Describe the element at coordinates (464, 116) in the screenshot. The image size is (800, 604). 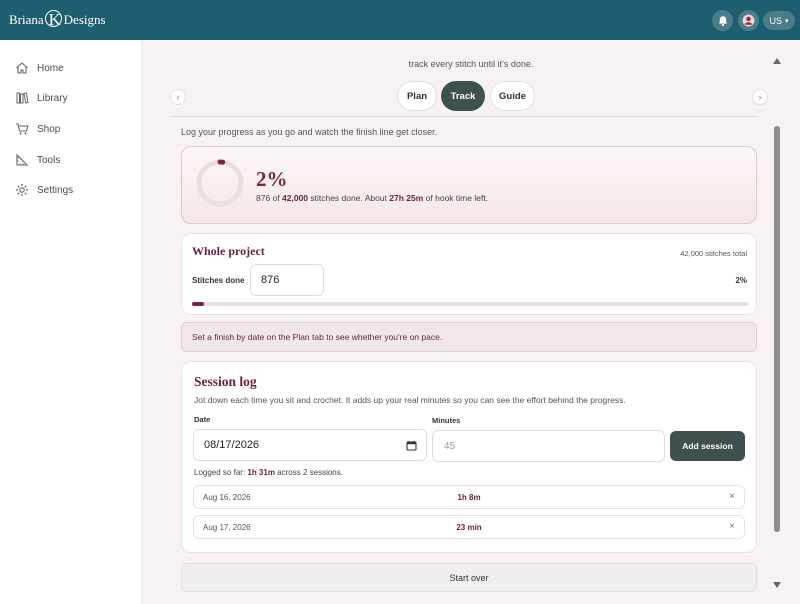
I see `divider` at that location.